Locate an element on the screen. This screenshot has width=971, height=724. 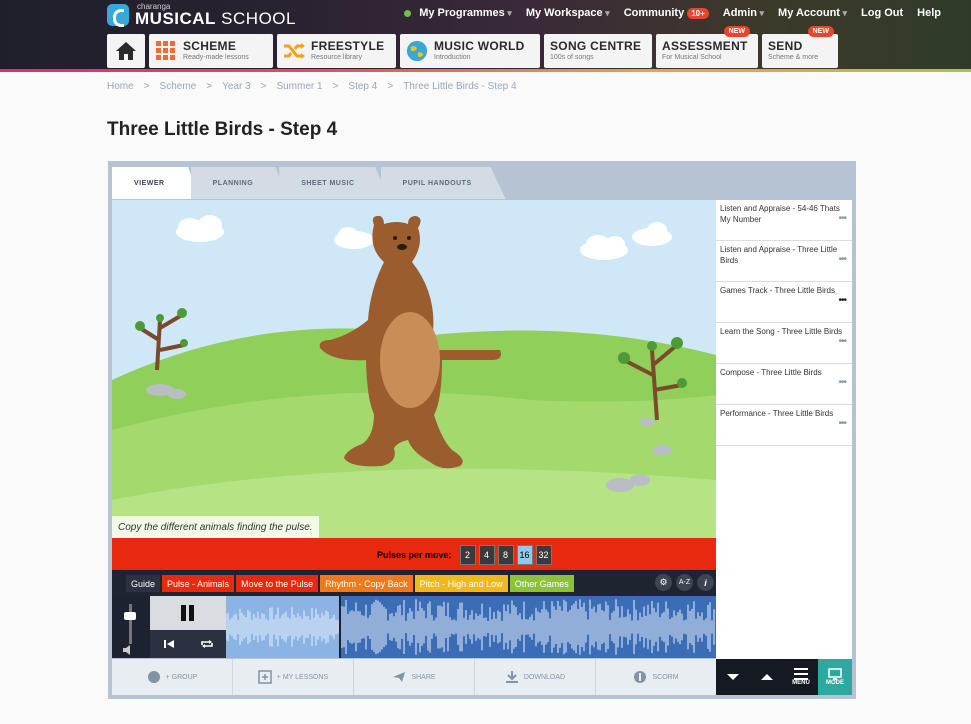
shuffle-icon is located at coordinates (294, 51).